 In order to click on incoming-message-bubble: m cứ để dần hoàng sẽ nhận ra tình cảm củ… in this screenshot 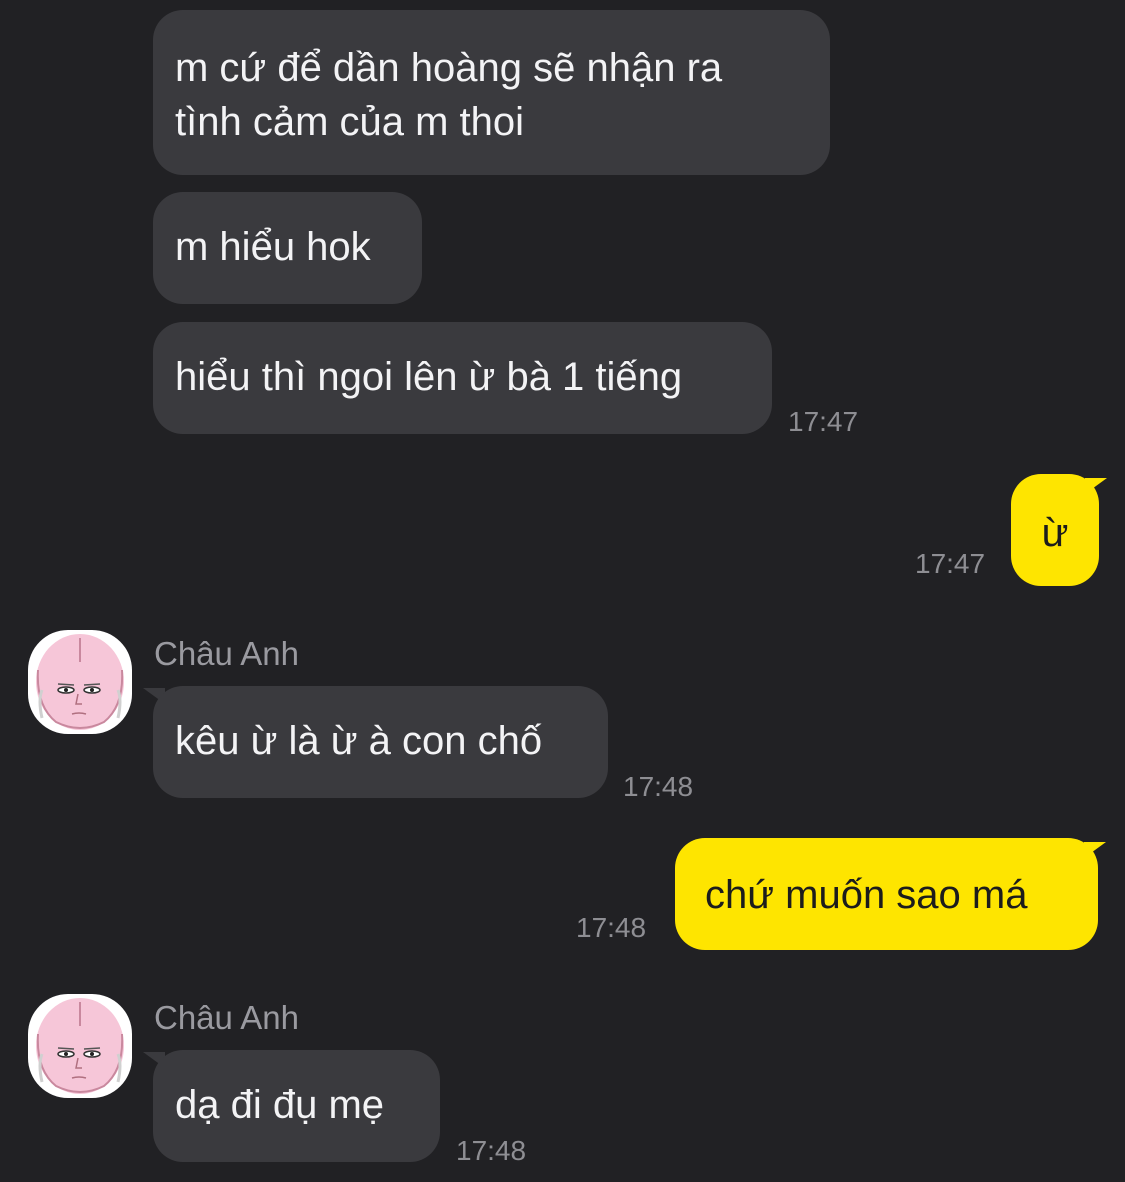, I will do `click(491, 92)`.